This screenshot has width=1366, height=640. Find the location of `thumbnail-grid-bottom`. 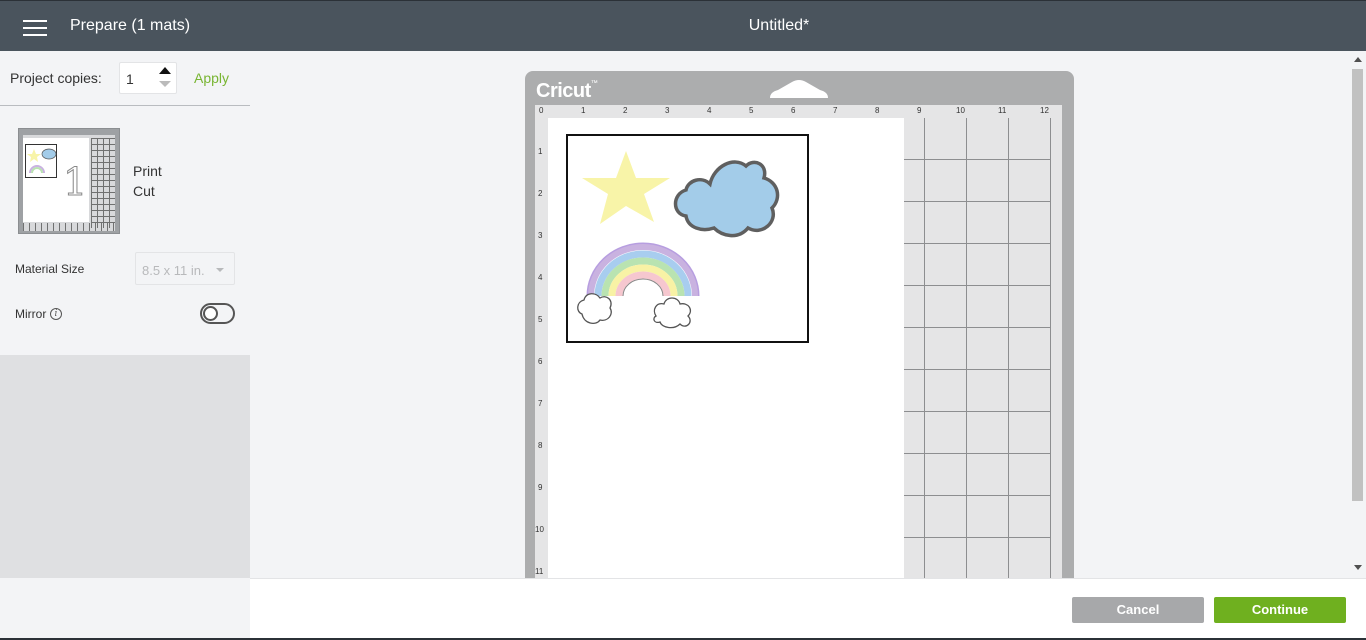

thumbnail-grid-bottom is located at coordinates (69, 227).